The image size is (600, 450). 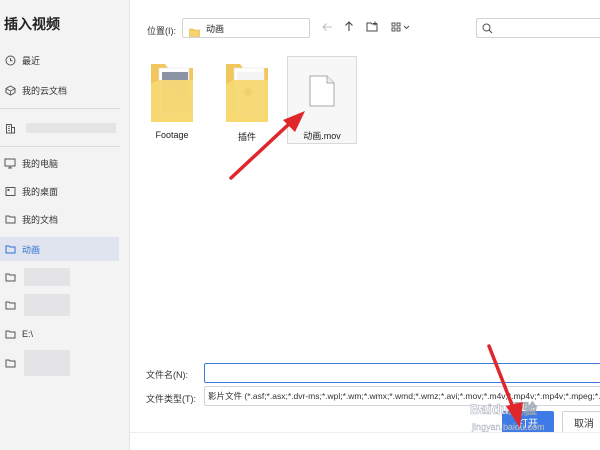 What do you see at coordinates (172, 135) in the screenshot?
I see `file-name: Footage` at bounding box center [172, 135].